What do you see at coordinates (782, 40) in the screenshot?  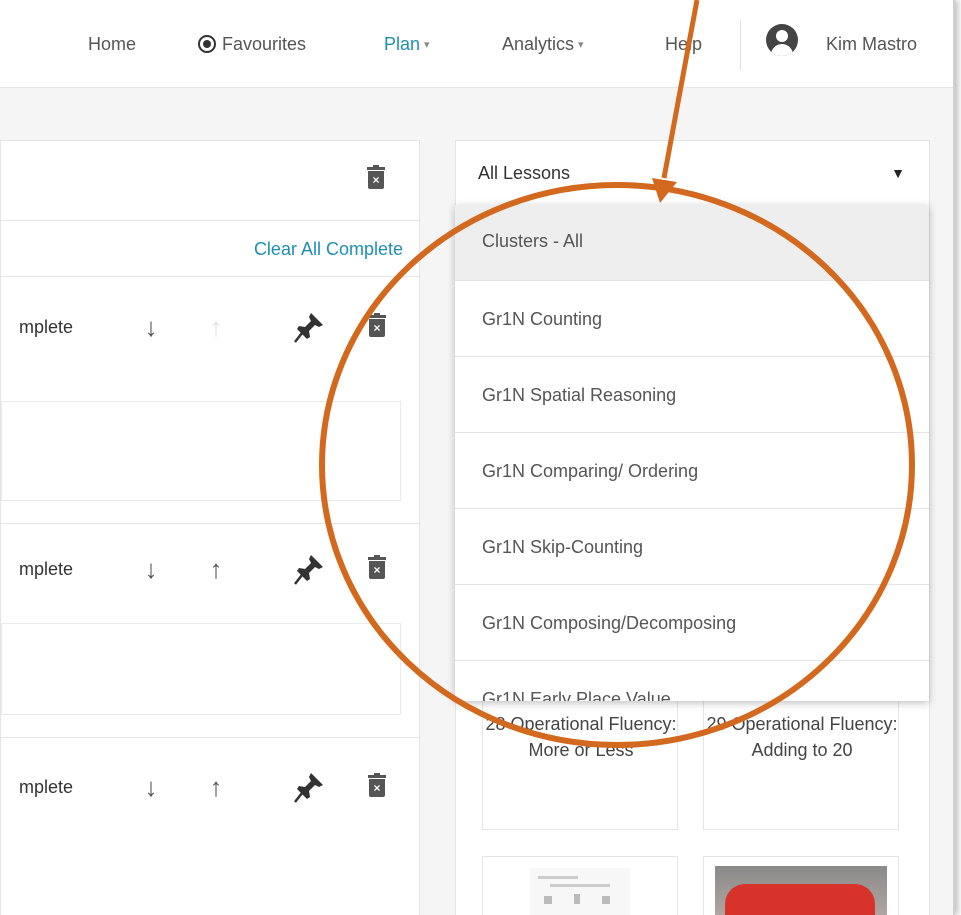 I see `user-avatar-icon` at bounding box center [782, 40].